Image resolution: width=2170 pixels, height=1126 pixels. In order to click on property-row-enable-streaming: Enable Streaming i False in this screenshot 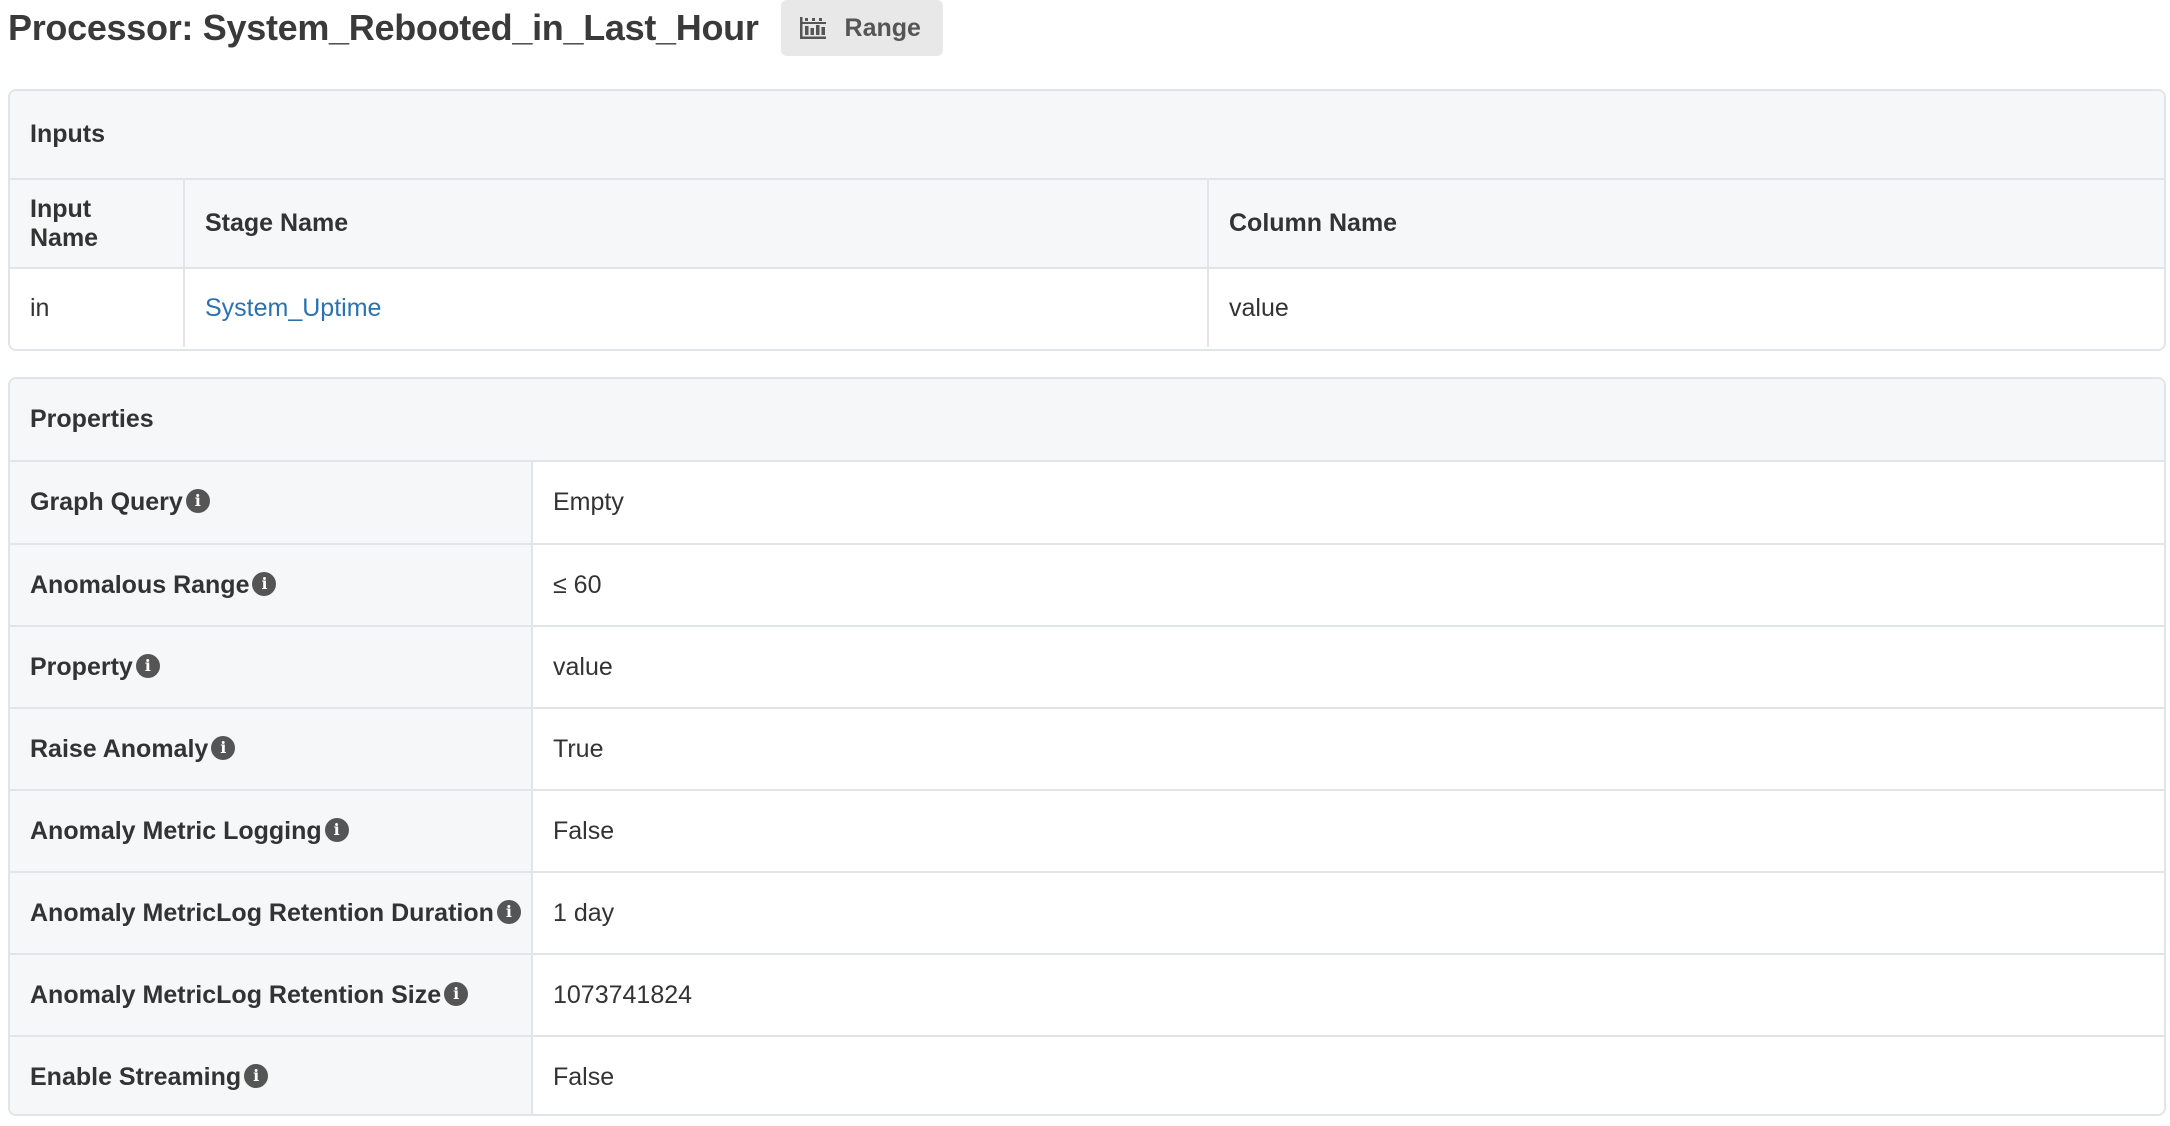, I will do `click(1087, 1075)`.